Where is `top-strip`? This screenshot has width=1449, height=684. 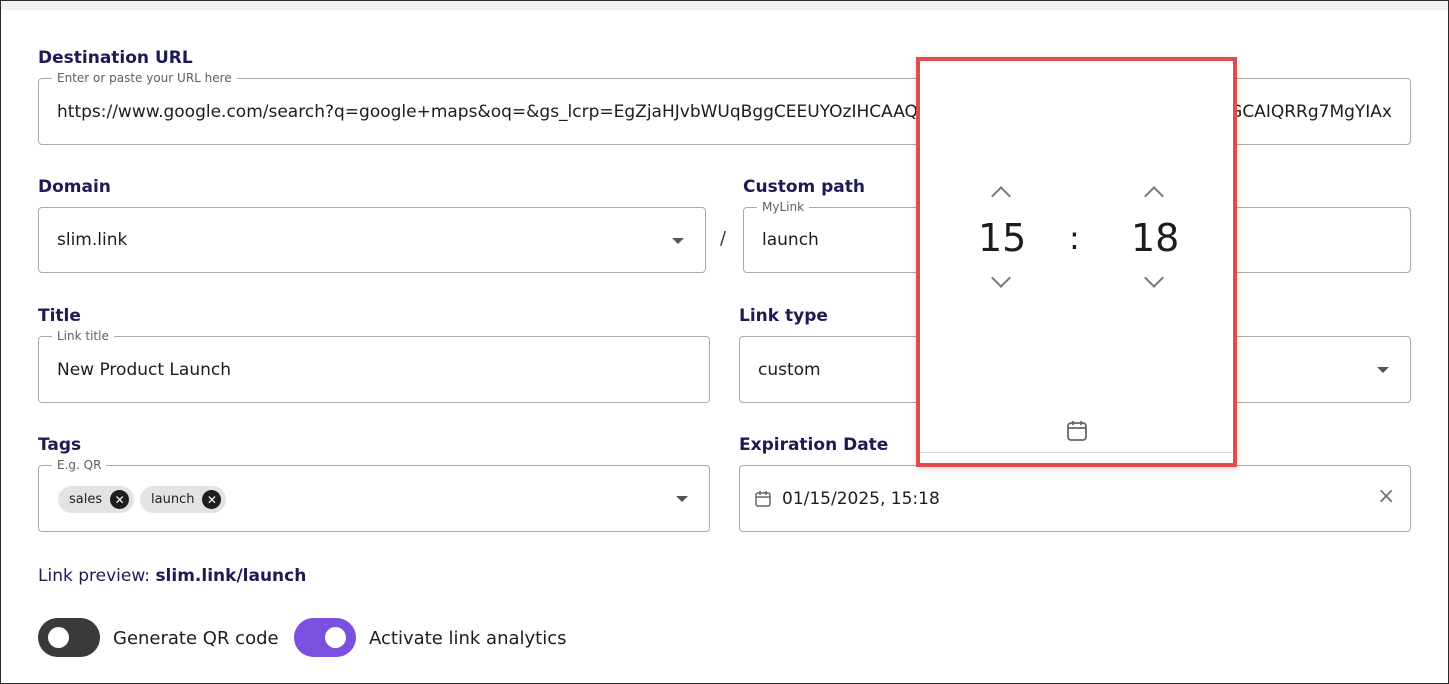 top-strip is located at coordinates (724, 5).